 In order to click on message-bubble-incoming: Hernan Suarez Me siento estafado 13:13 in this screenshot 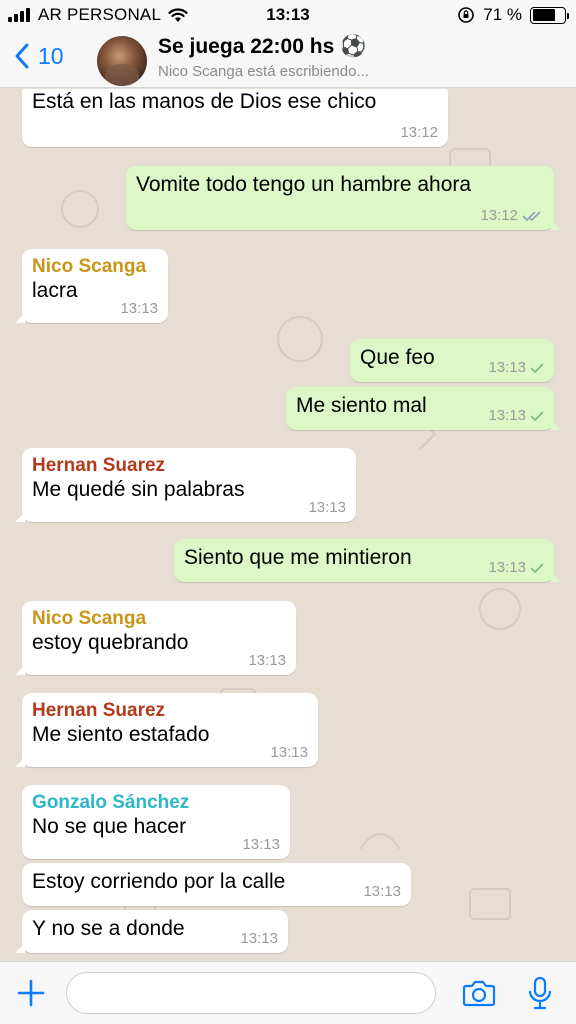, I will do `click(166, 730)`.